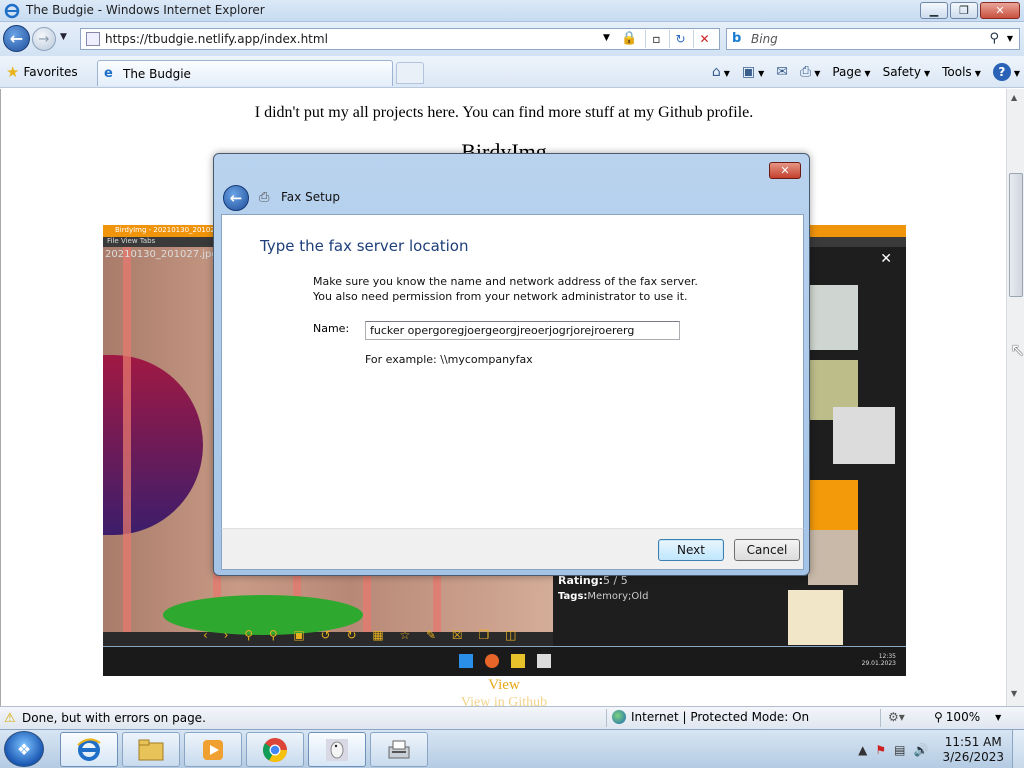  I want to click on taskbar-birdyimg-button, so click(337, 749).